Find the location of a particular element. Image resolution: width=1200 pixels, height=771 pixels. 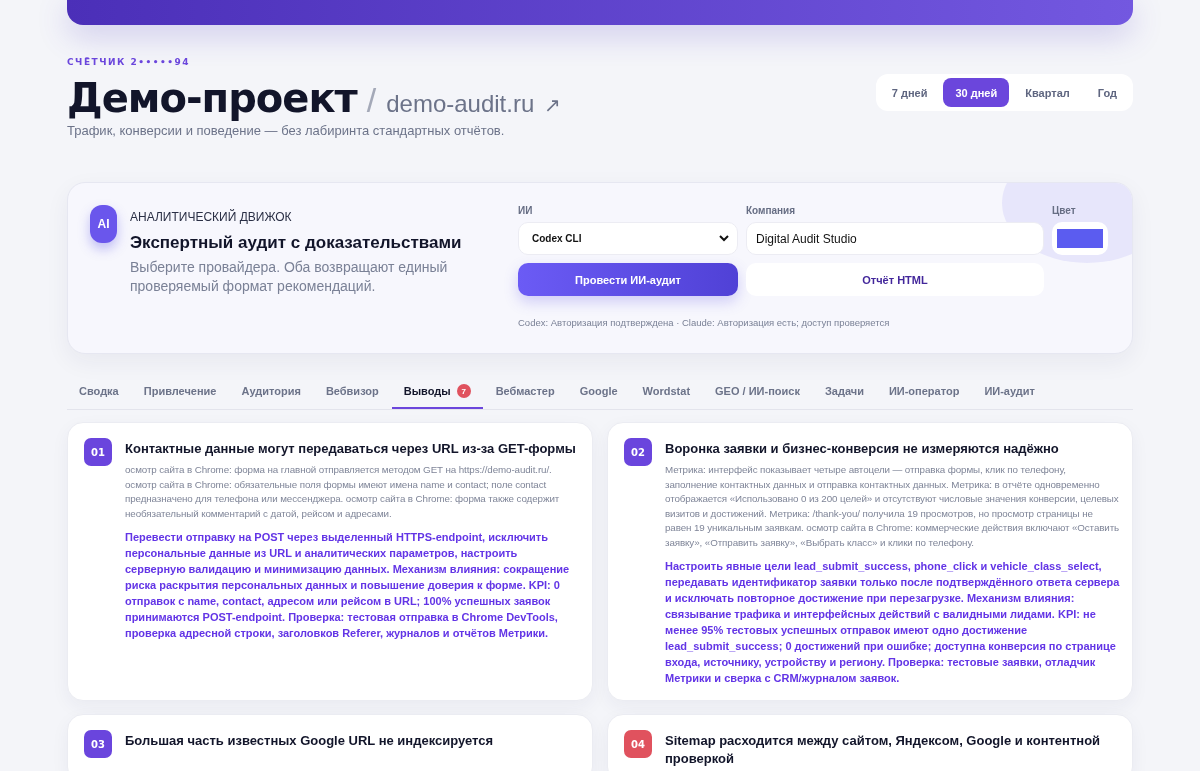

field-label: Компания is located at coordinates (771, 210).